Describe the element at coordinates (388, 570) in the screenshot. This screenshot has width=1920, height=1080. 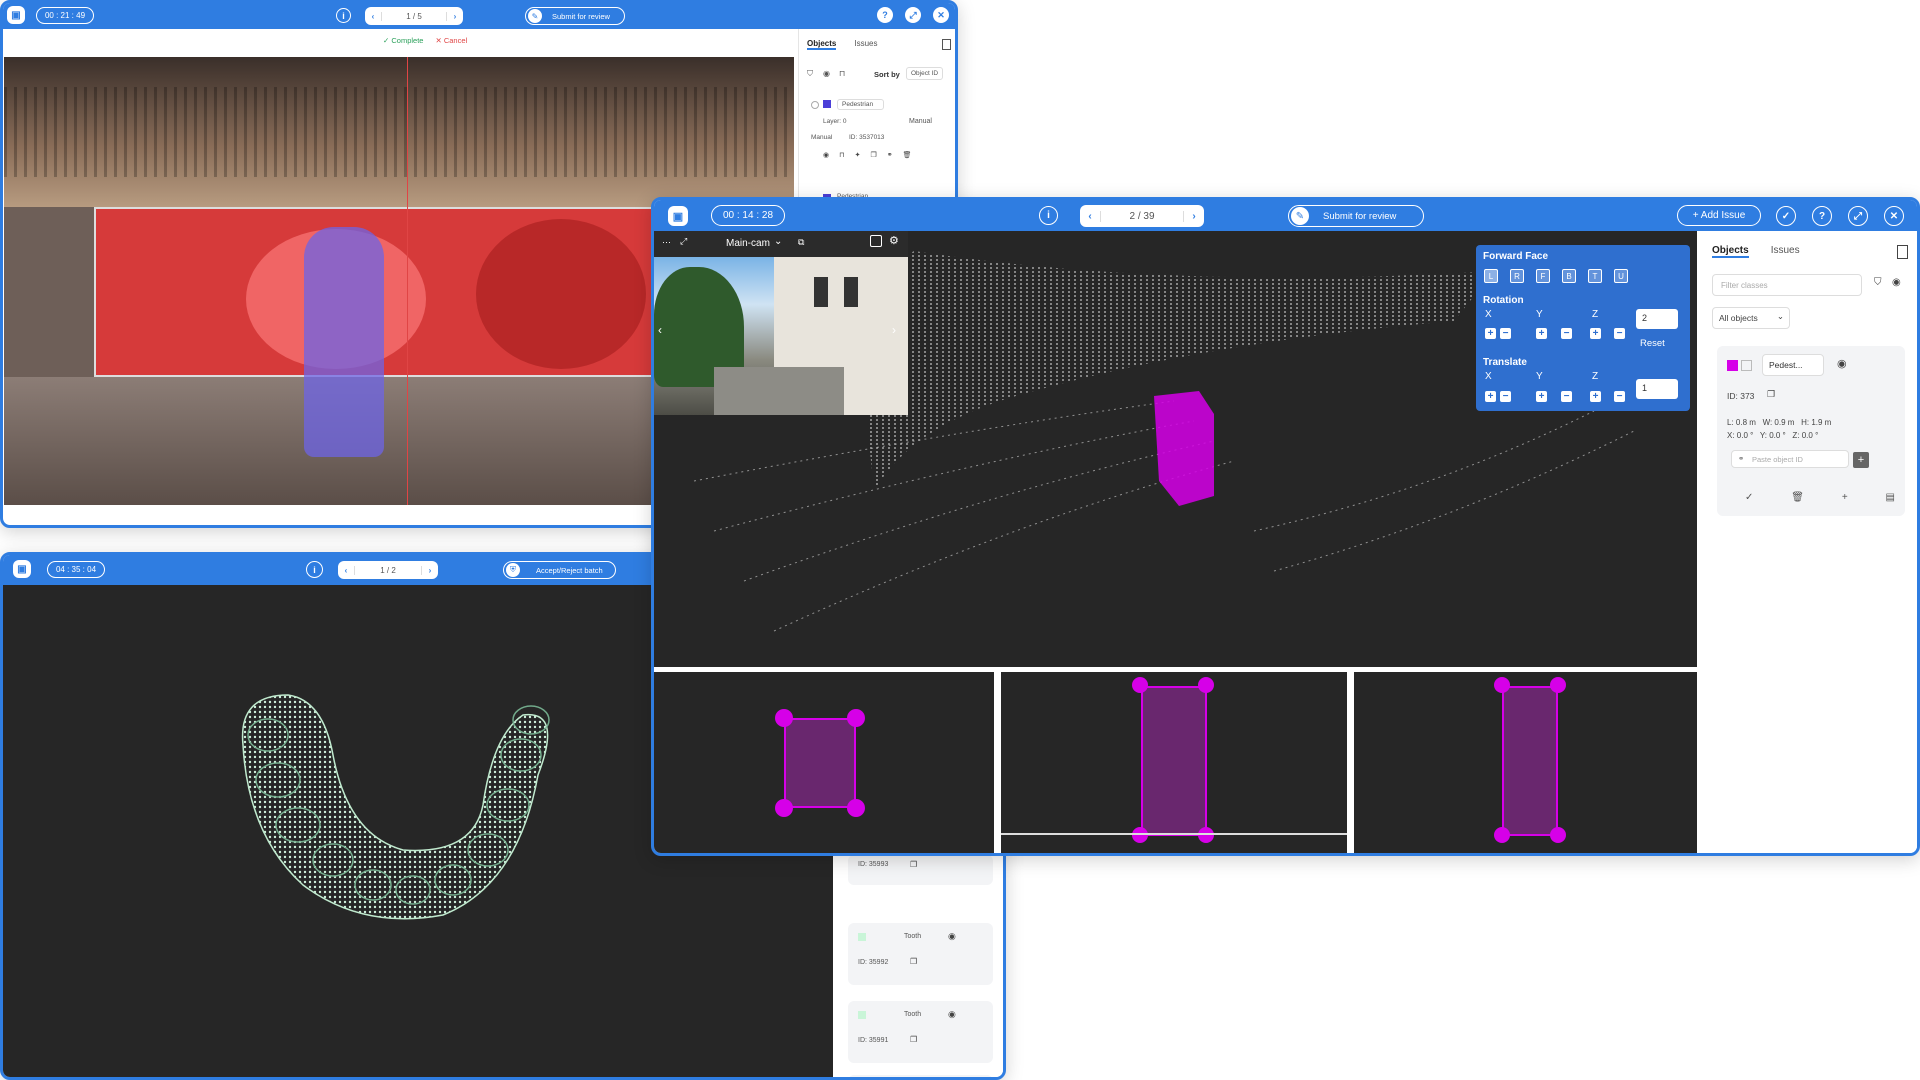
I see `frame-counter: 1 / 2` at that location.